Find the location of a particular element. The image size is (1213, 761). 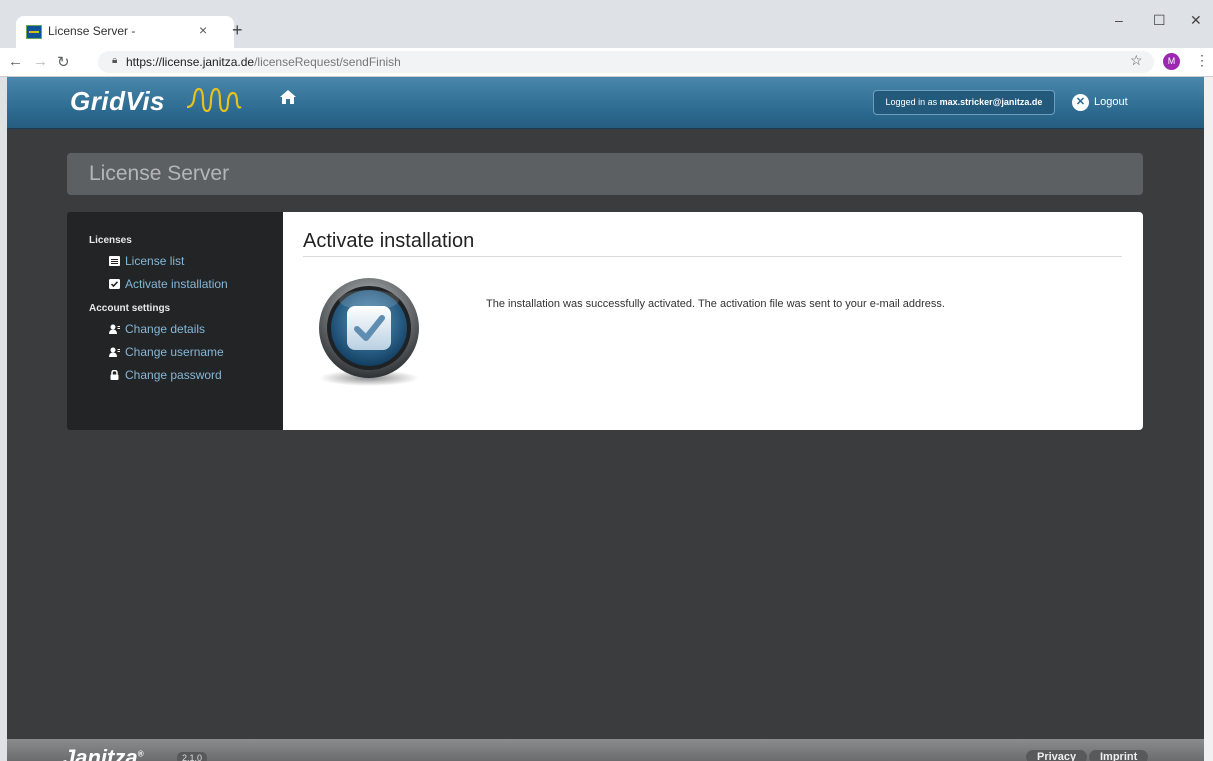

maximize-button: ☐ is located at coordinates (1159, 20).